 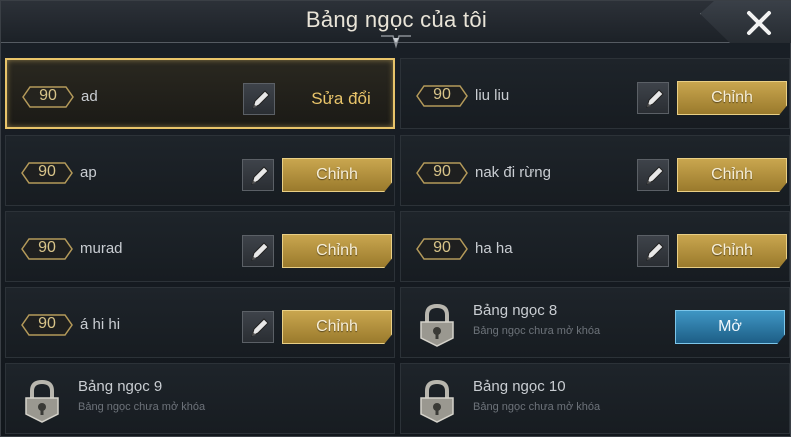 What do you see at coordinates (759, 23) in the screenshot?
I see `close-icon` at bounding box center [759, 23].